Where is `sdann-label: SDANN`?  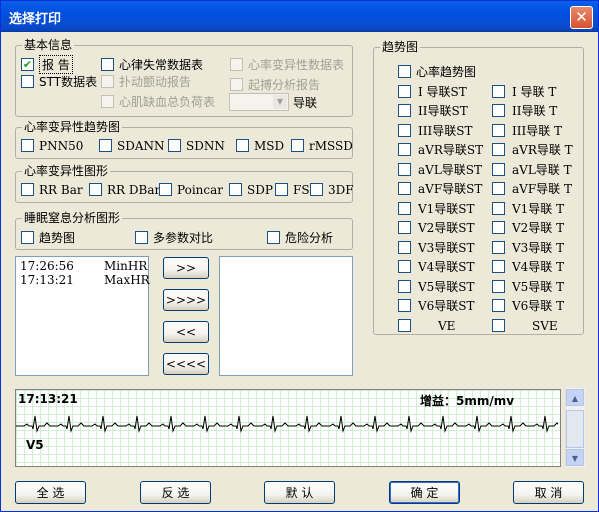
sdann-label: SDANN is located at coordinates (141, 145).